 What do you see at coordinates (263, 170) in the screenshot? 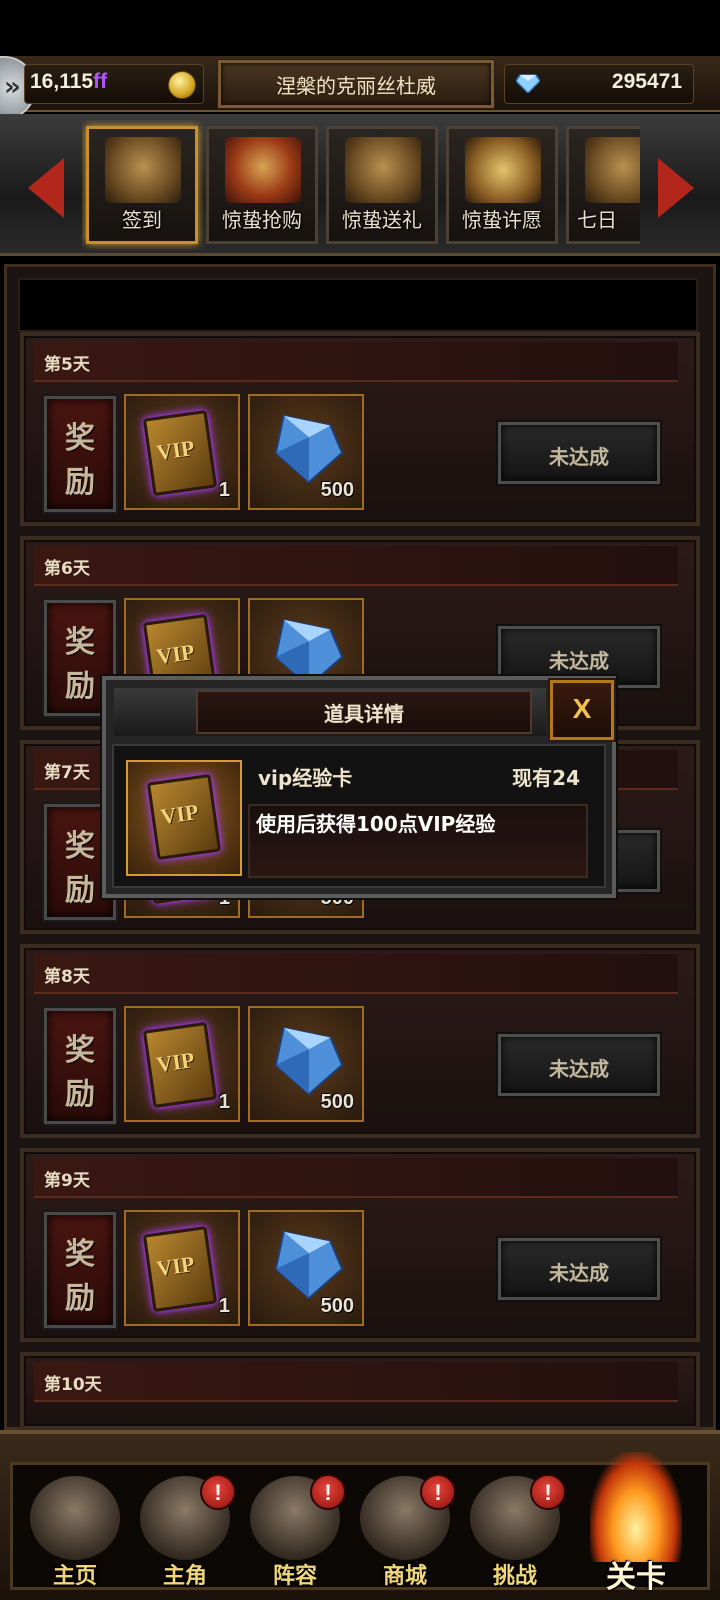
I see `compass-icon` at bounding box center [263, 170].